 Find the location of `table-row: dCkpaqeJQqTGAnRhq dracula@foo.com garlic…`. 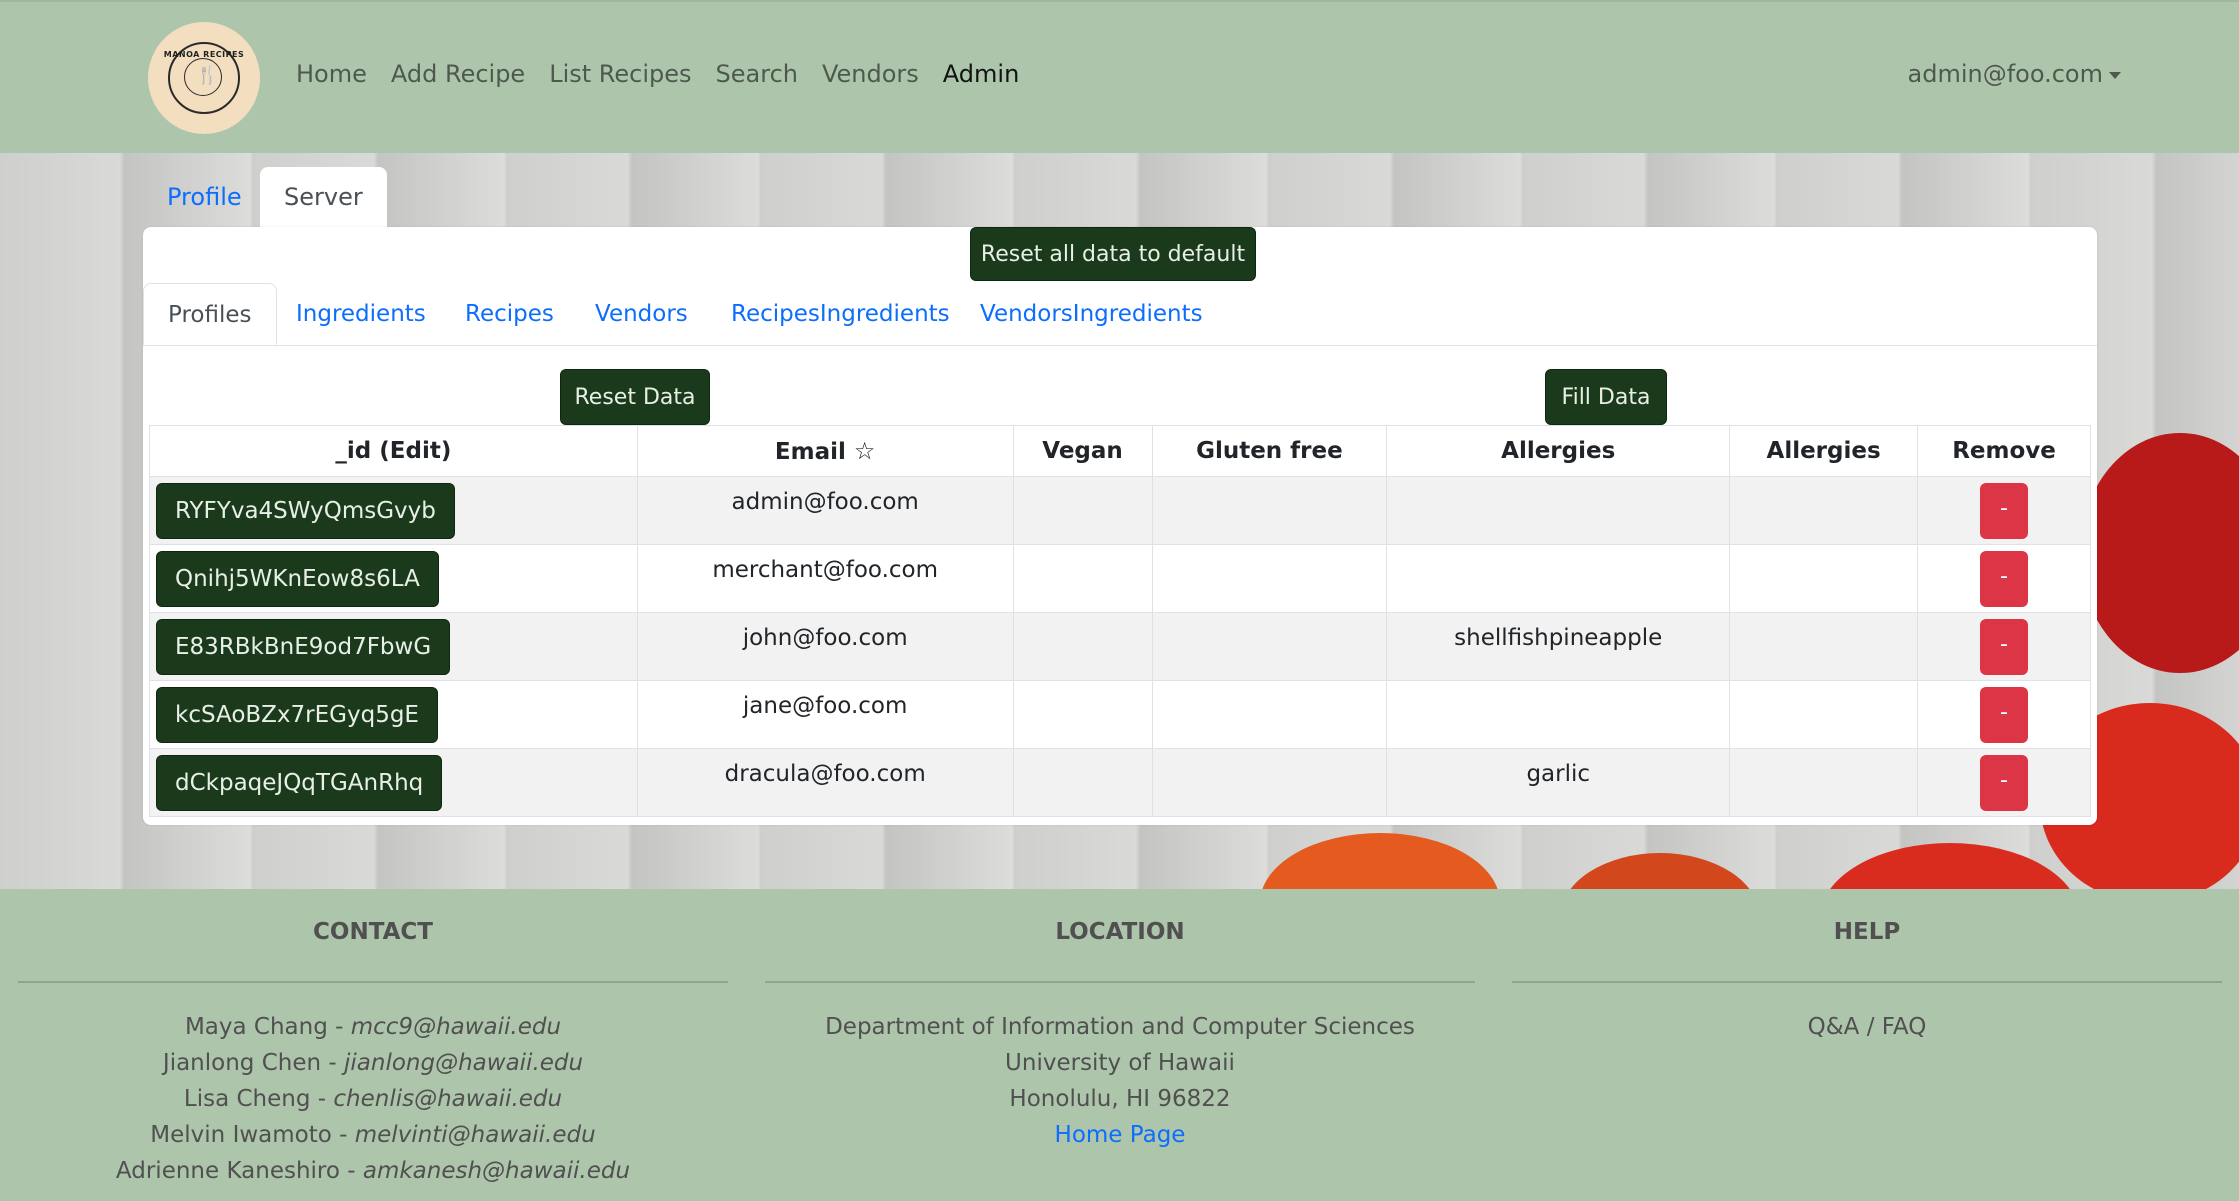

table-row: dCkpaqeJQqTGAnRhq dracula@foo.com garlic… is located at coordinates (1120, 782).